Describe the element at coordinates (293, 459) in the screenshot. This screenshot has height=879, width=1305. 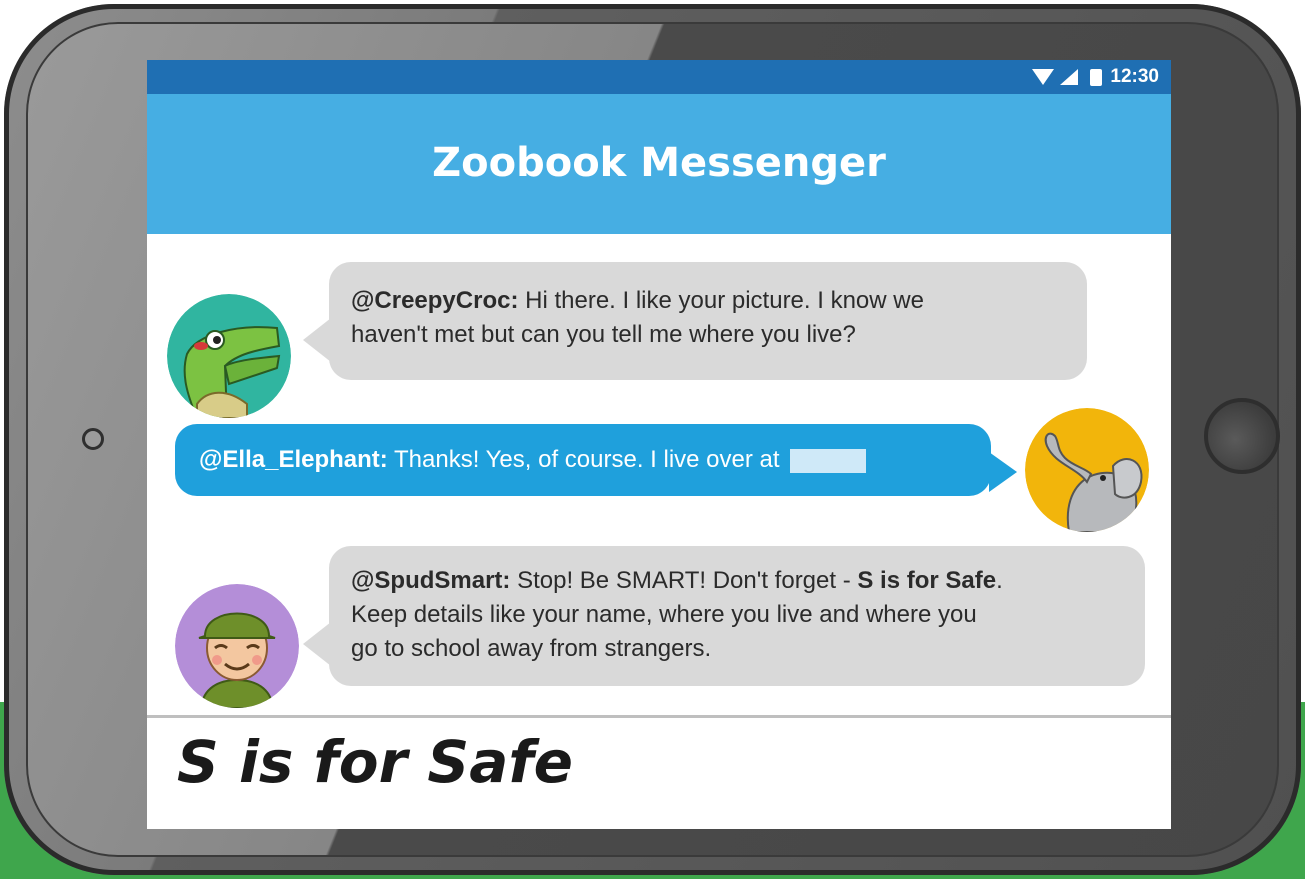
I see `message-author: @Ella_Elephant:` at that location.